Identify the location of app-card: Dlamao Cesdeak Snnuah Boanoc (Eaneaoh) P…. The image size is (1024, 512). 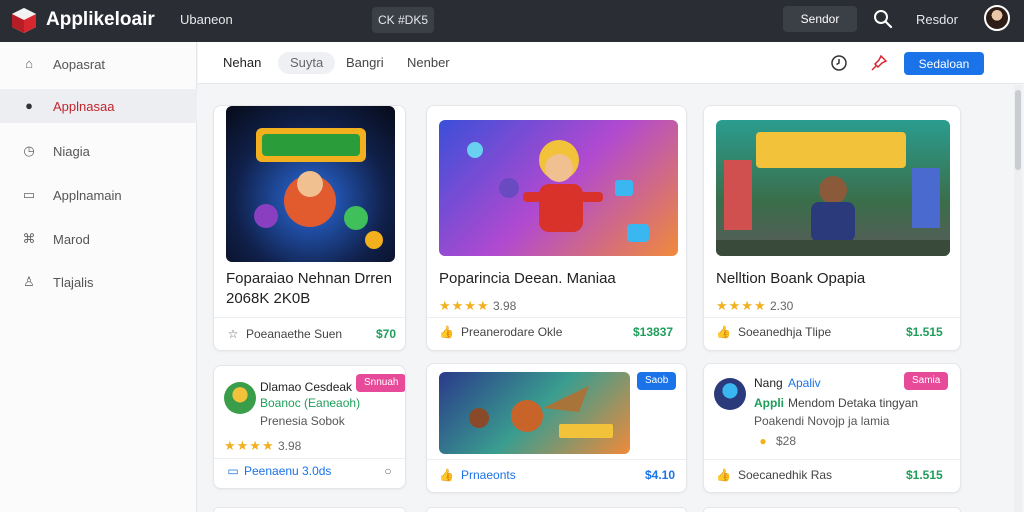
(309, 427).